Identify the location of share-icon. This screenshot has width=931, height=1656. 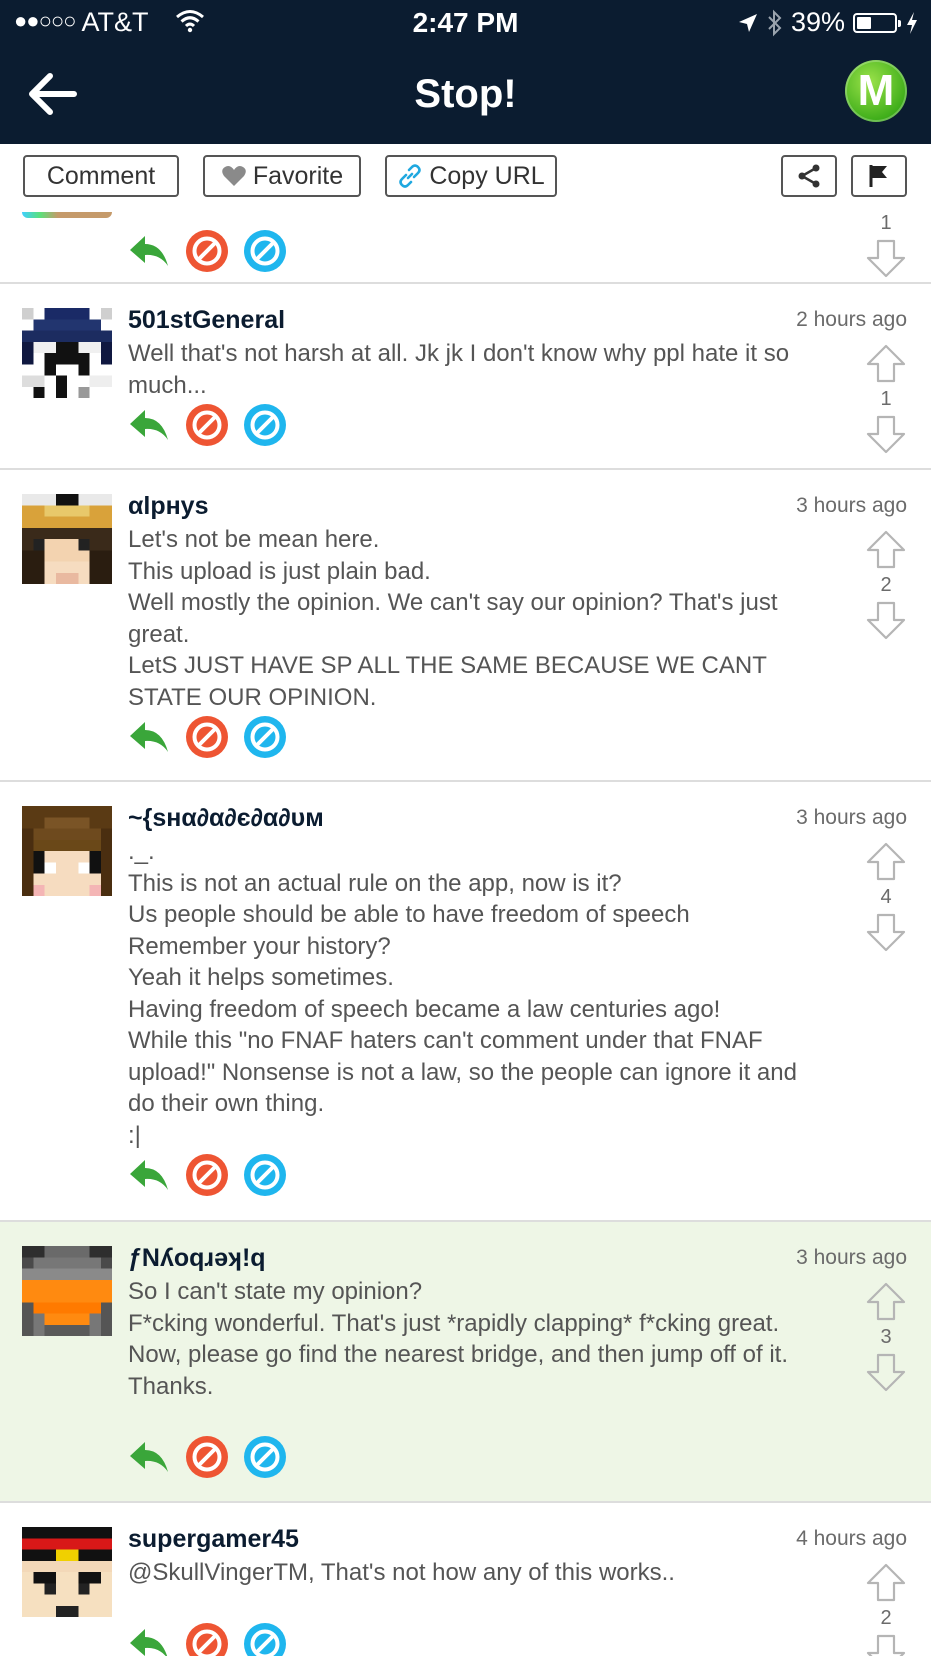
(809, 176).